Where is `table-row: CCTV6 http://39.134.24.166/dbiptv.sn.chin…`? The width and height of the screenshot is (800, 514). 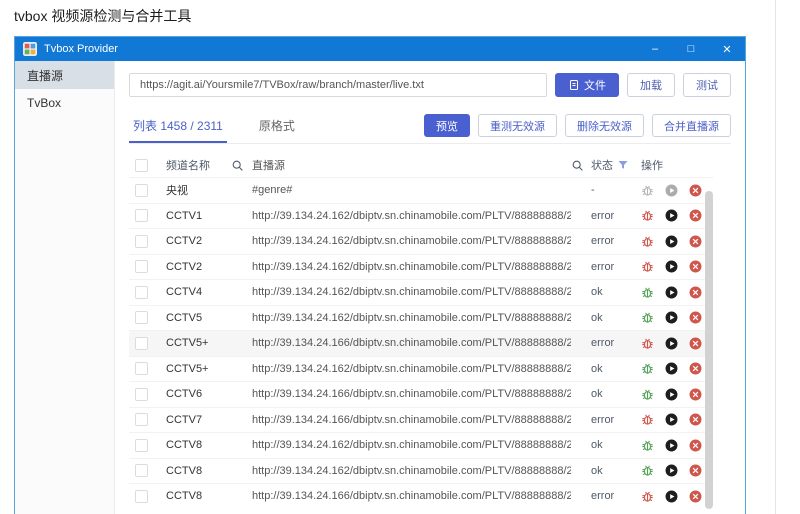
table-row: CCTV6 http://39.134.24.166/dbiptv.sn.chin… is located at coordinates (421, 394).